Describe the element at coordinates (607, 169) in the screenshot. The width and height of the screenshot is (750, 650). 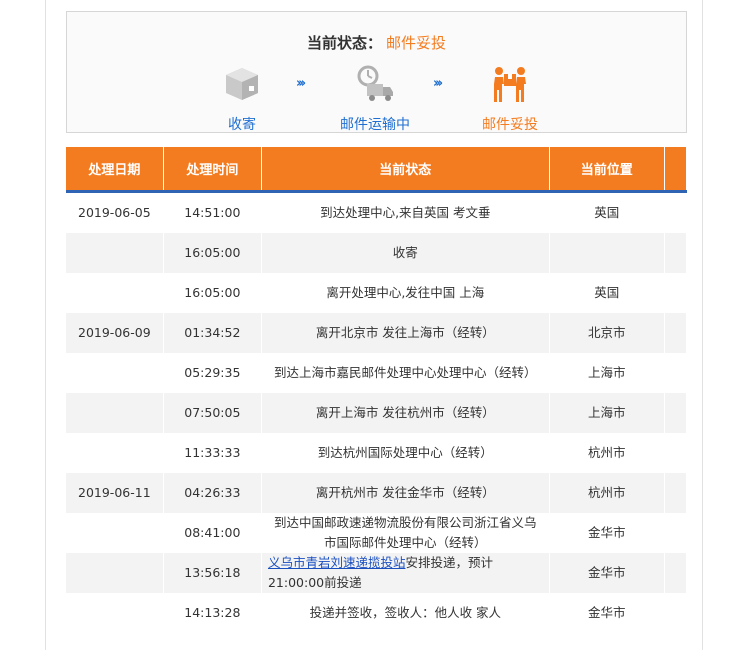
I see `header-location: 当前位置` at that location.